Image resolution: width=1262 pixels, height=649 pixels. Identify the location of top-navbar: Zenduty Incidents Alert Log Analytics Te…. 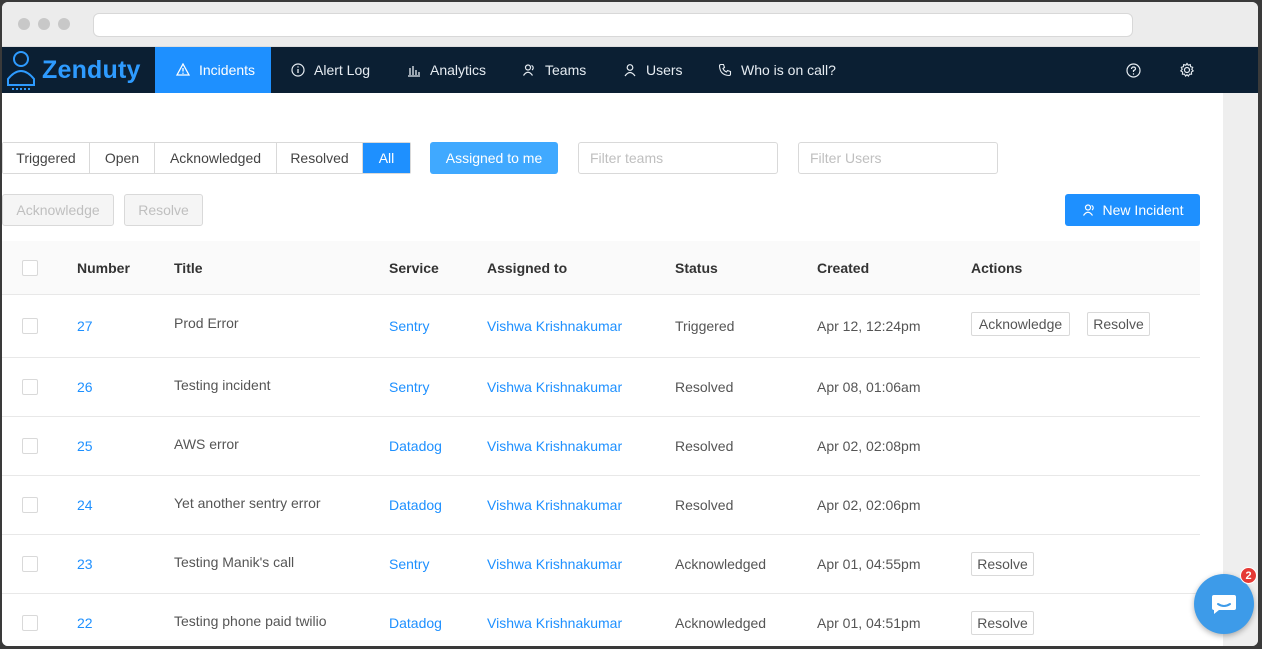
(630, 70).